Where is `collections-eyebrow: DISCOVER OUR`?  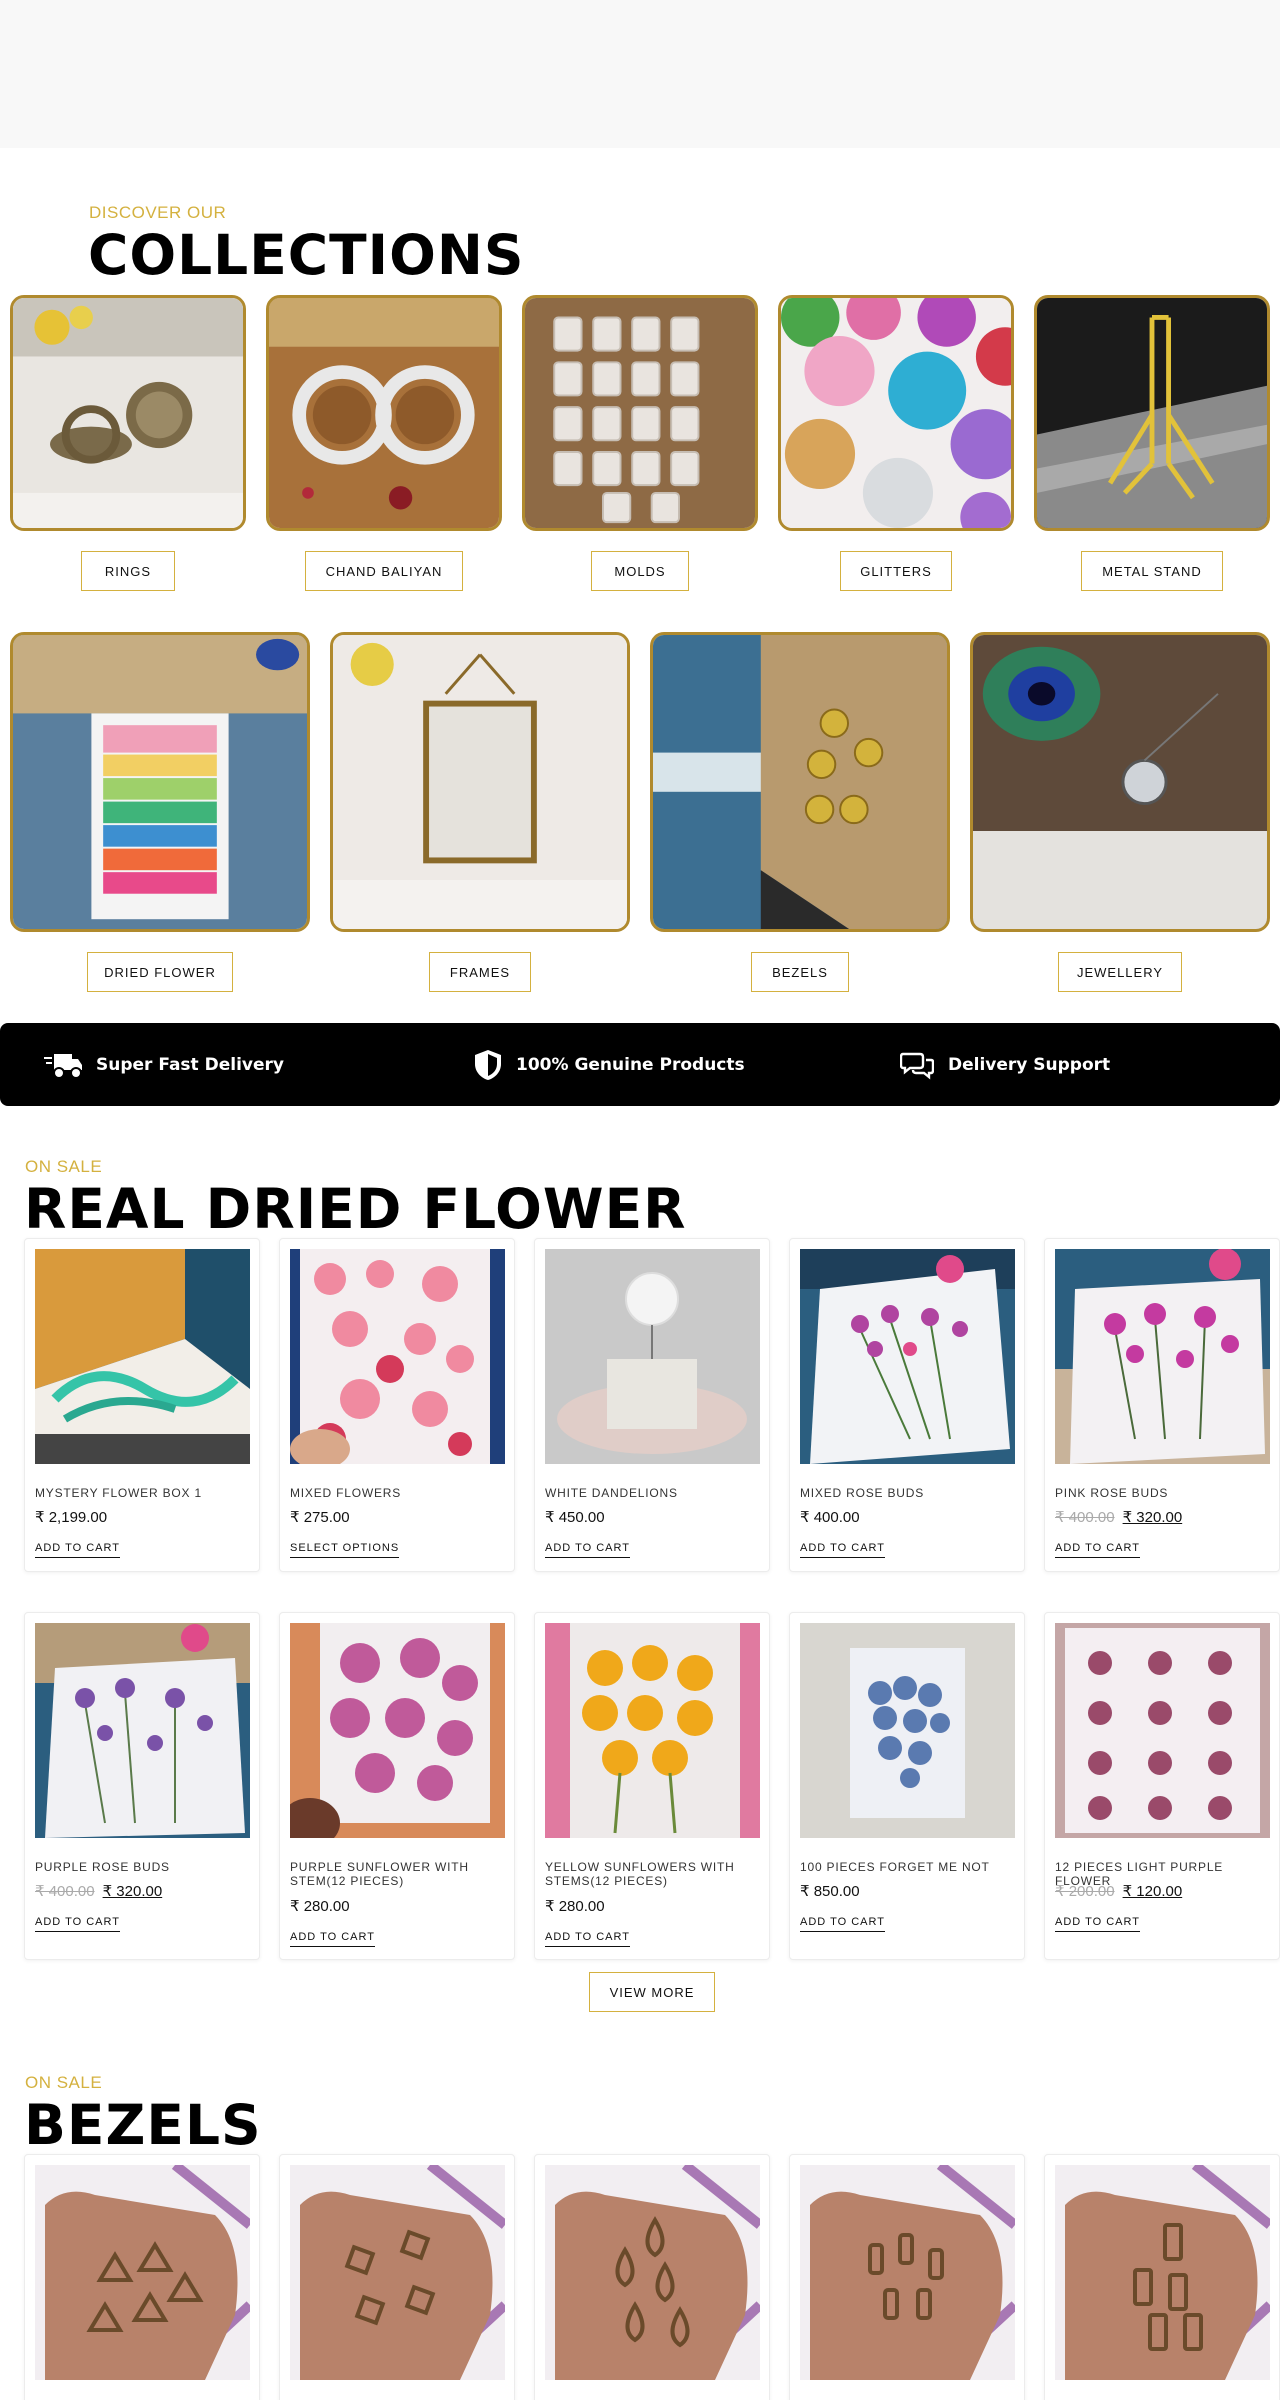 collections-eyebrow: DISCOVER OUR is located at coordinates (158, 212).